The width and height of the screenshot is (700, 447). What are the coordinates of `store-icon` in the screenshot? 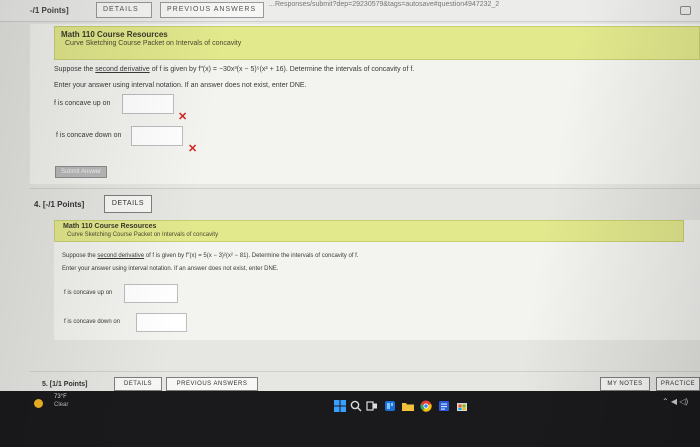 It's located at (462, 405).